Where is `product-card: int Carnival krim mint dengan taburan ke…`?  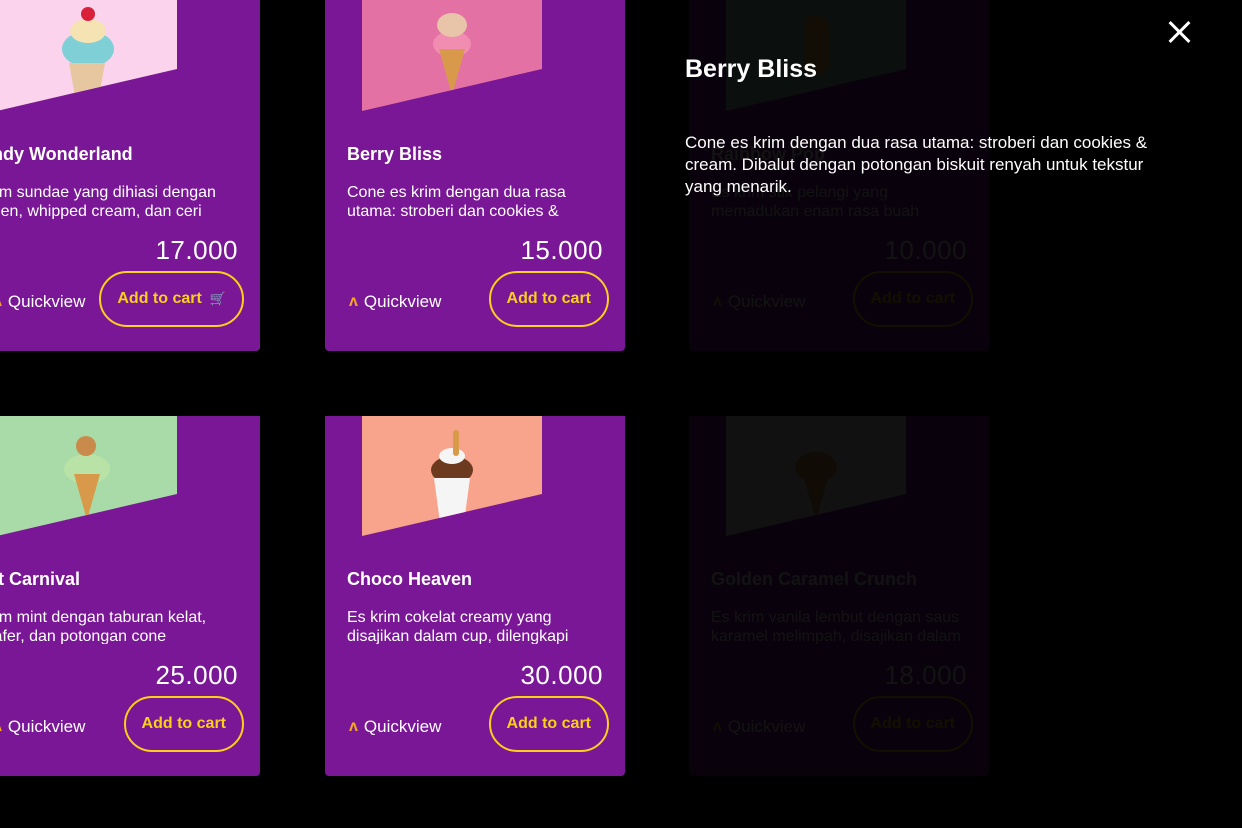
product-card: int Carnival krim mint dengan taburan ke… is located at coordinates (130, 596).